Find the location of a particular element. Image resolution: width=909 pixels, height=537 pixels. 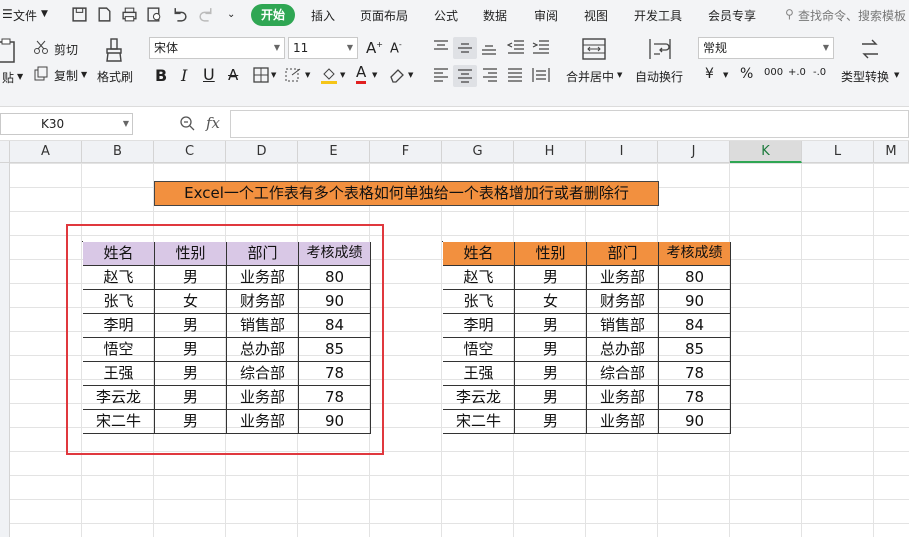

tab-developer: 开发工具 is located at coordinates (658, 15).